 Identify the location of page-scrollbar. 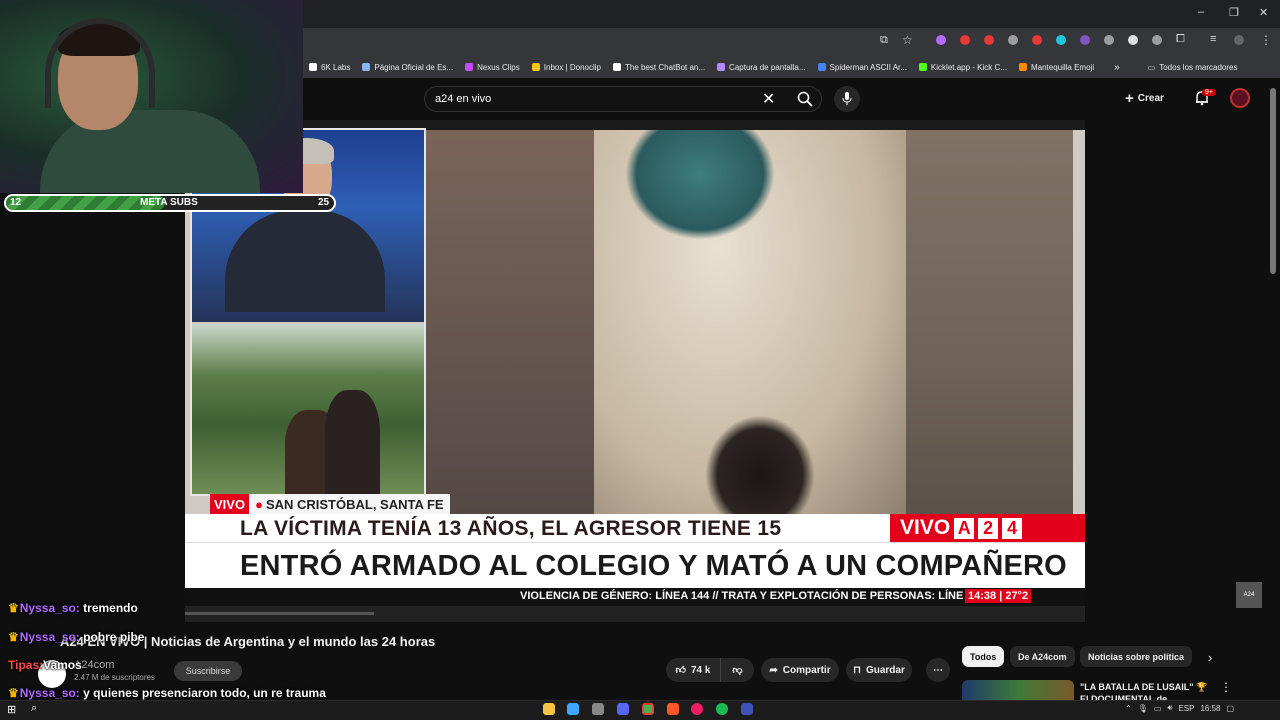
(1273, 181).